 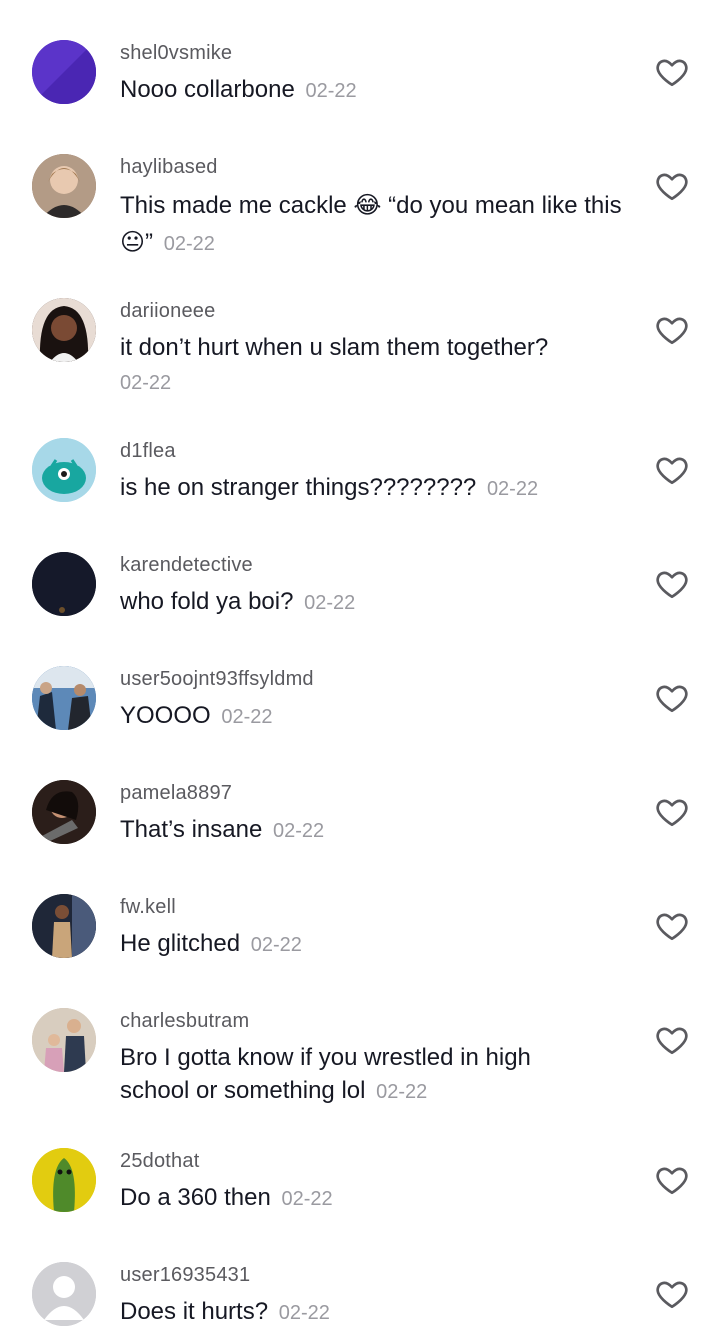 I want to click on comment-text-line: is he on stranger things???????? 02-22, so click(x=380, y=488).